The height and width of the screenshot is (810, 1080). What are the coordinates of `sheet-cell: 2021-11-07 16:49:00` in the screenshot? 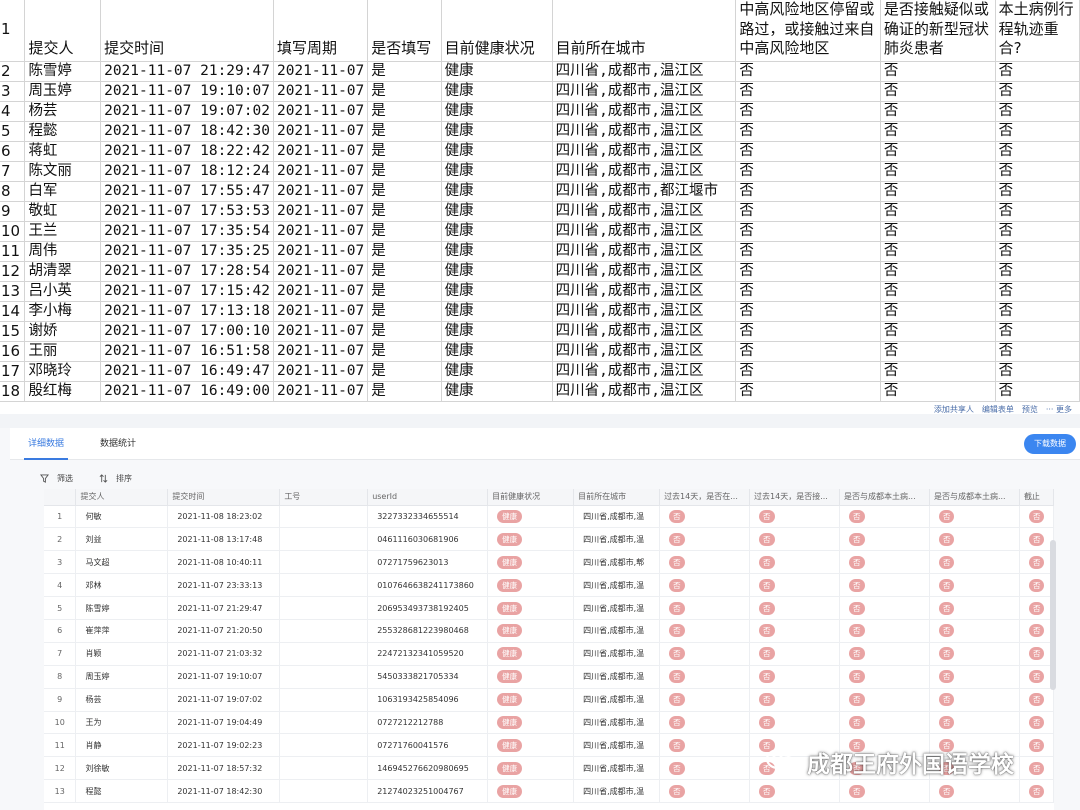 It's located at (187, 391).